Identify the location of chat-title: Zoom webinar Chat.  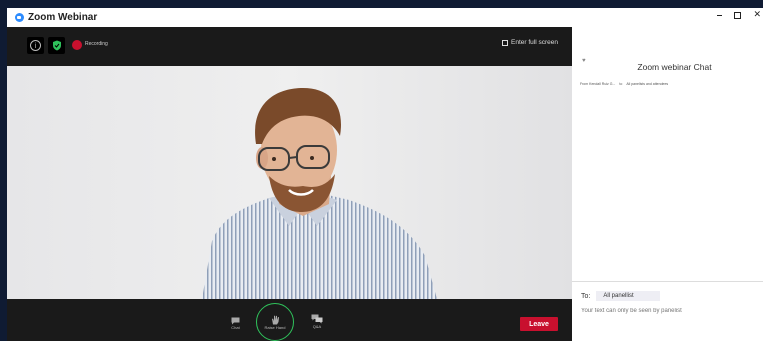
(674, 67).